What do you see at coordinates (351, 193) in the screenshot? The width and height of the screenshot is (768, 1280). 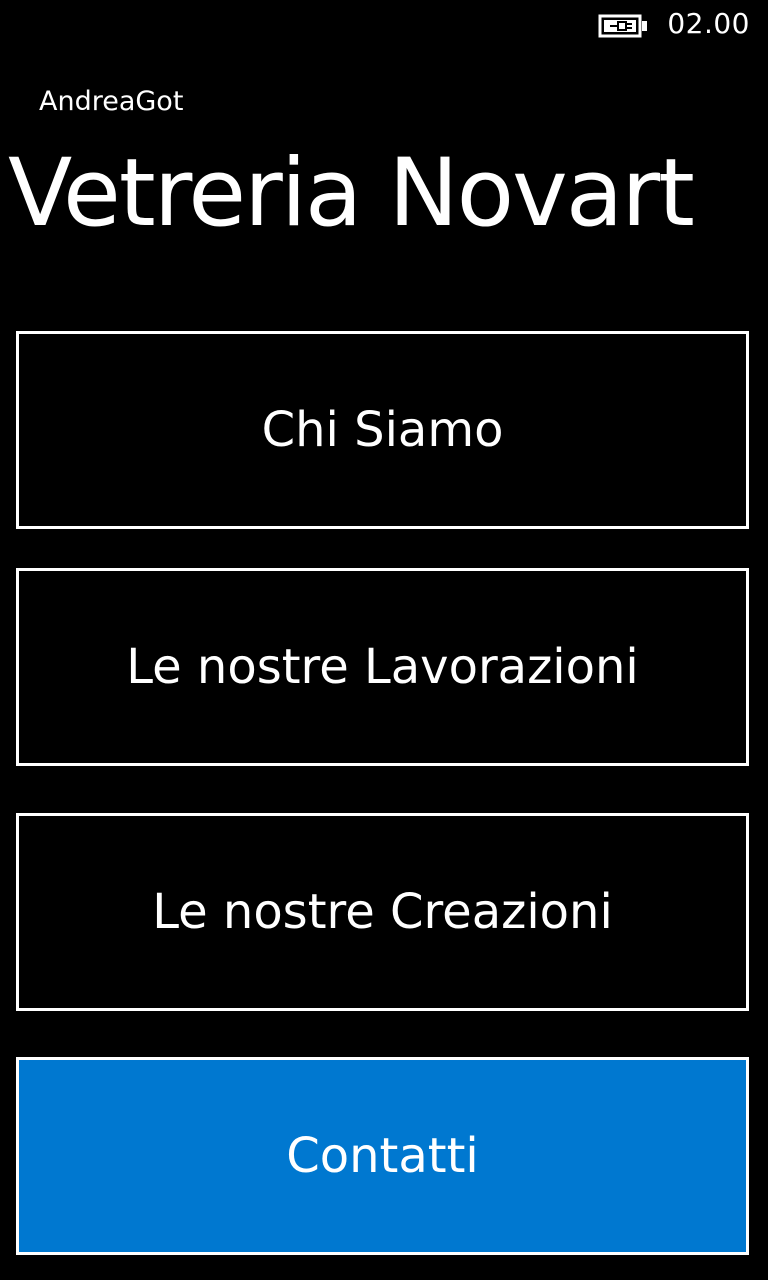 I see `page-title: Vetreria Novart` at bounding box center [351, 193].